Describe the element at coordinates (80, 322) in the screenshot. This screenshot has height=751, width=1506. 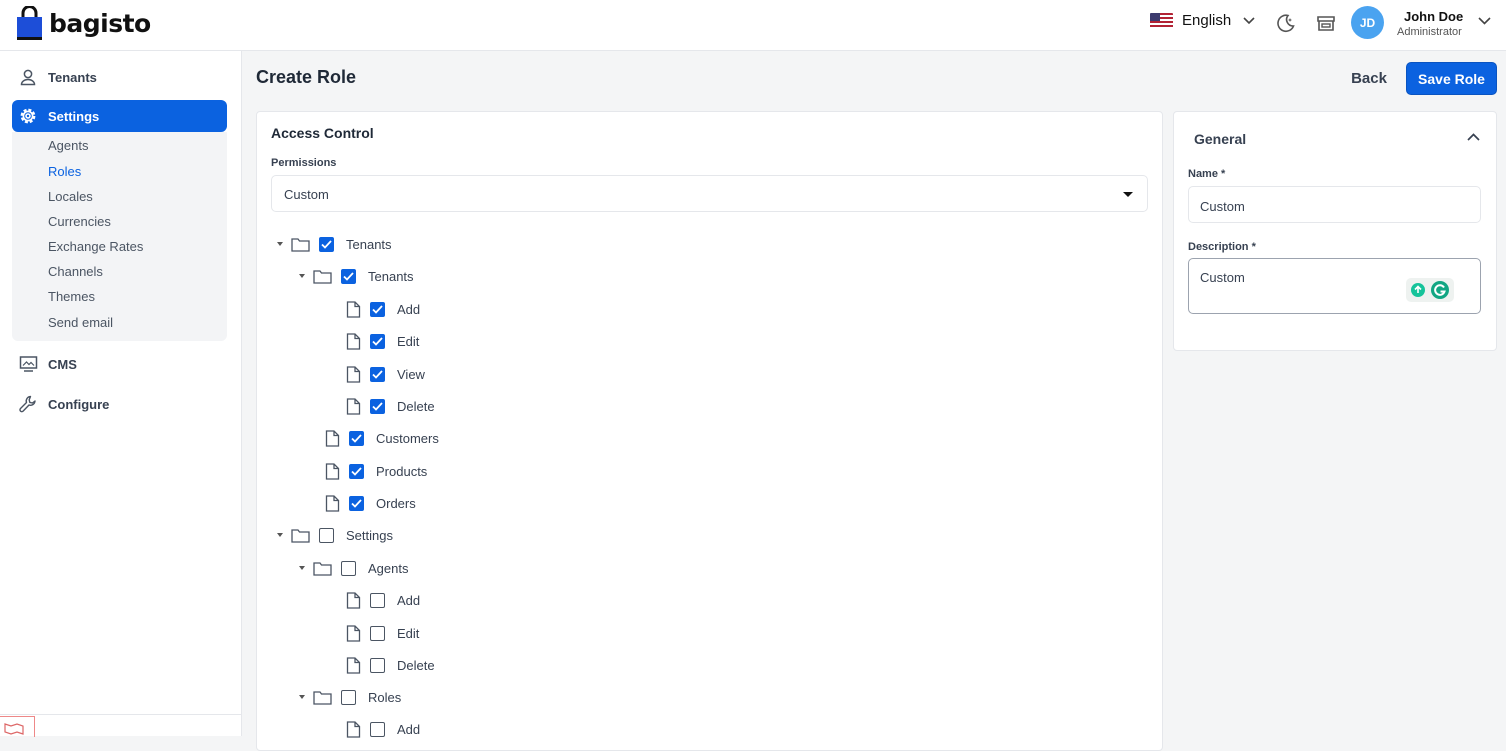
I see `submenu-item-send-email: Send email` at that location.